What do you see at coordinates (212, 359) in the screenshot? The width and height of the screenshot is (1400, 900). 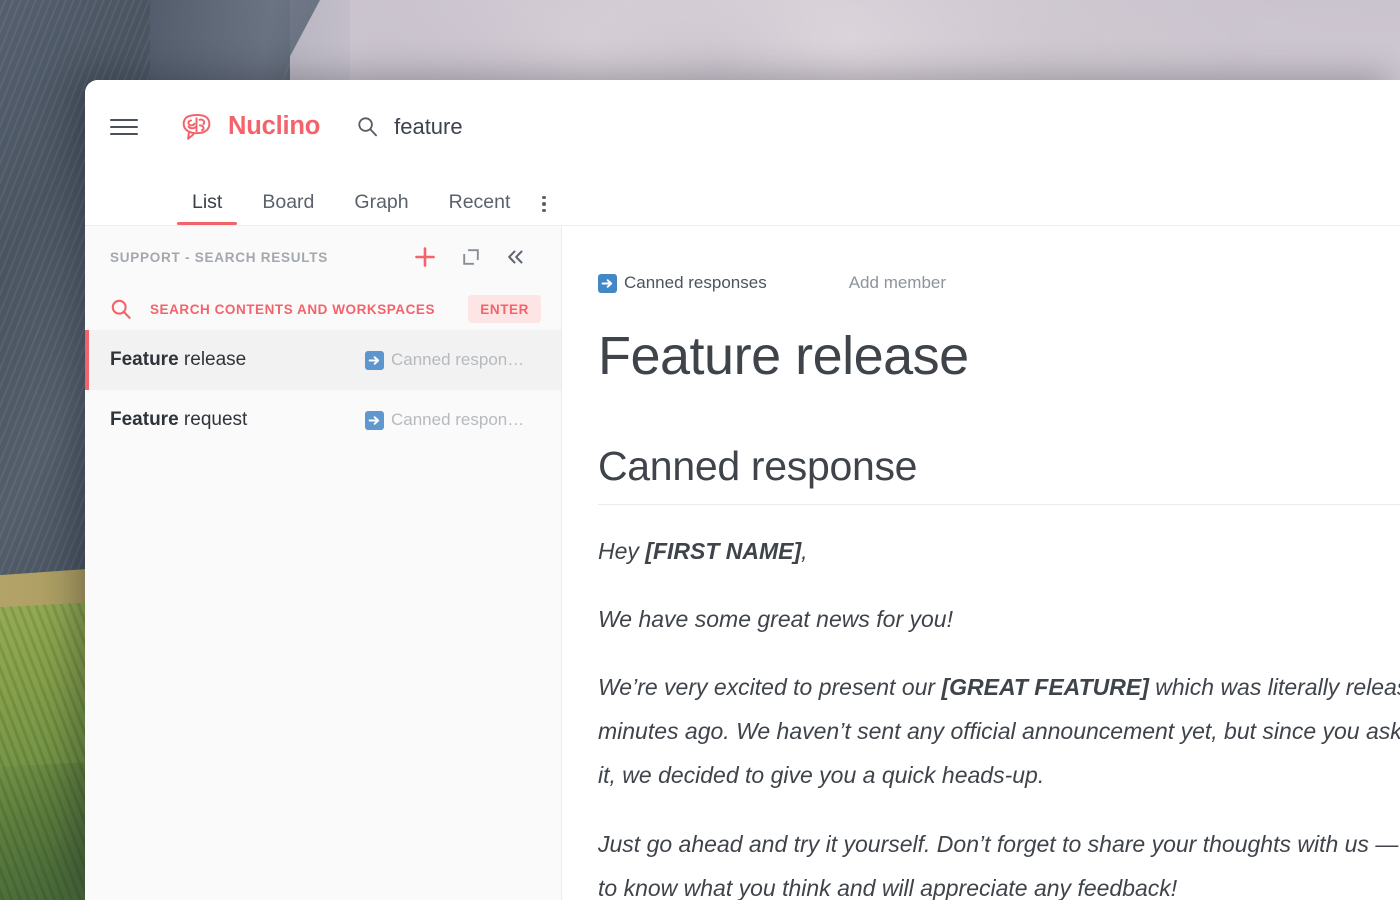 I see `search-result-title-rest: release` at bounding box center [212, 359].